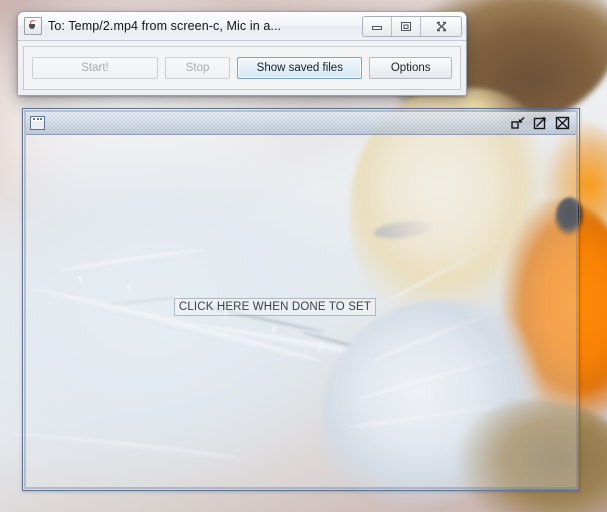 The image size is (607, 512). What do you see at coordinates (197, 68) in the screenshot?
I see `stop-button: Stop` at bounding box center [197, 68].